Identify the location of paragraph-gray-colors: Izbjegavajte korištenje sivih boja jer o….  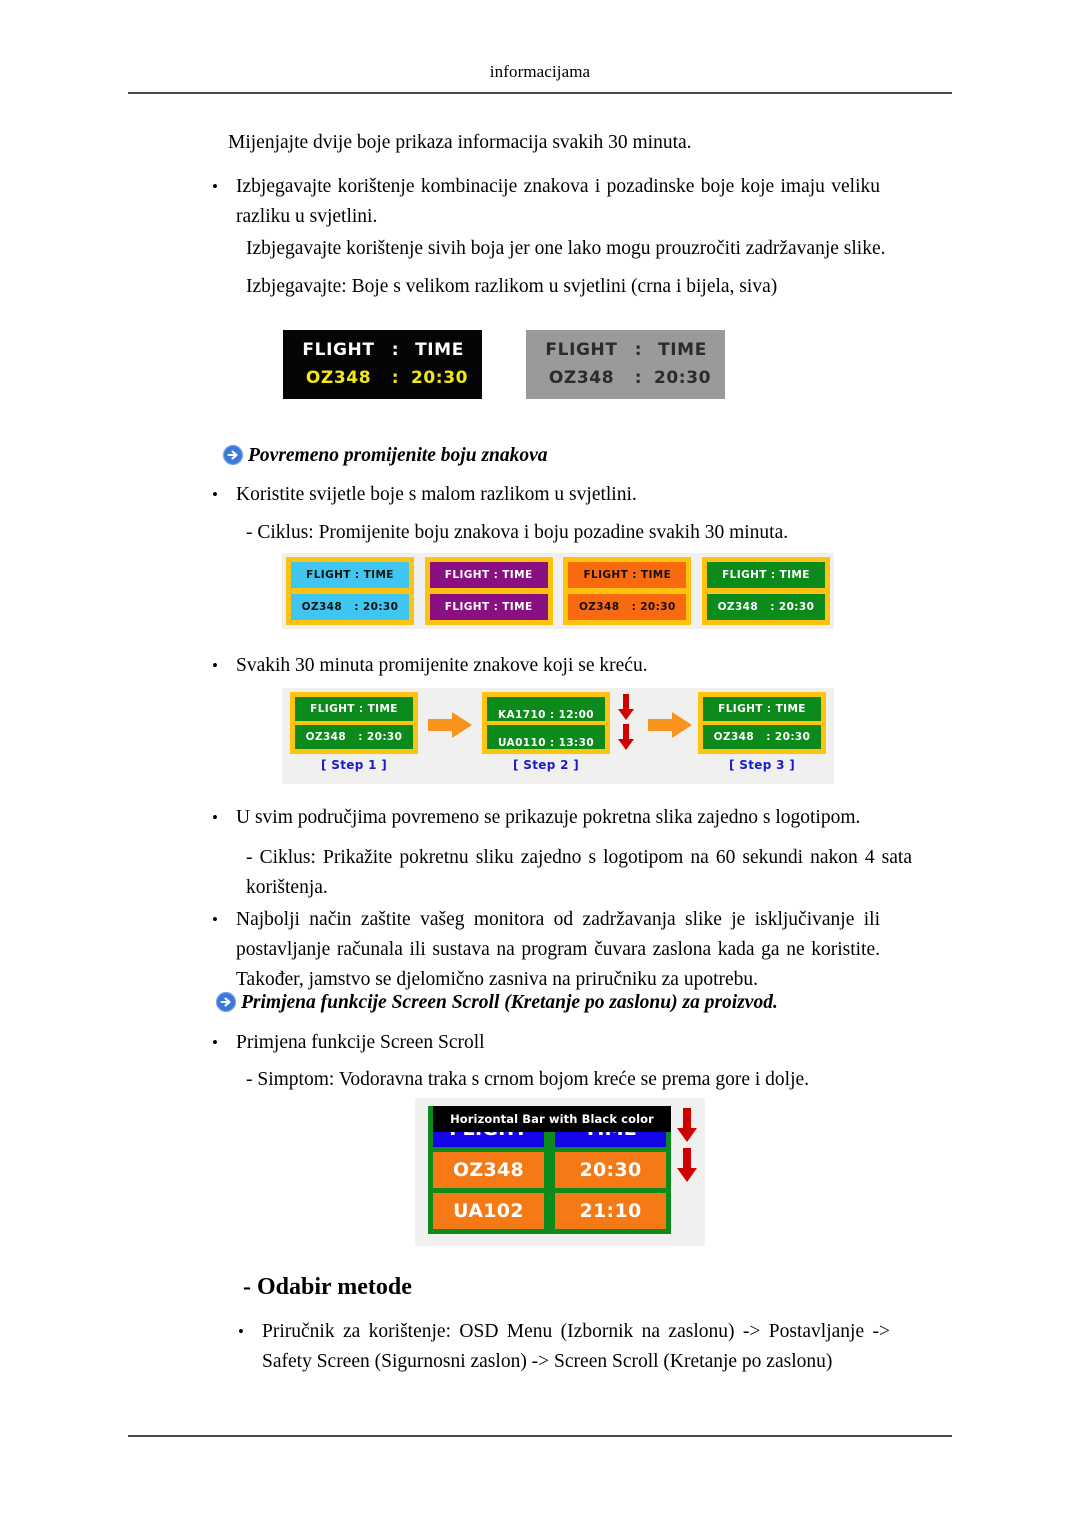
(566, 248).